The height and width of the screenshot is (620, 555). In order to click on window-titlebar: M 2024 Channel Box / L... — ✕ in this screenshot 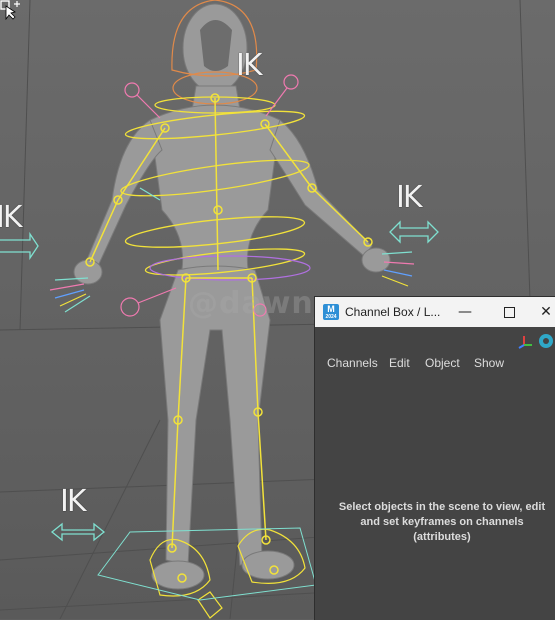, I will do `click(435, 312)`.